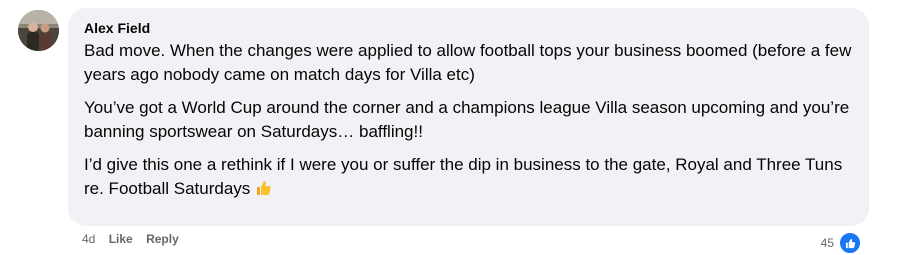  What do you see at coordinates (135, 239) in the screenshot?
I see `comment-actions: 4d Like Reply` at bounding box center [135, 239].